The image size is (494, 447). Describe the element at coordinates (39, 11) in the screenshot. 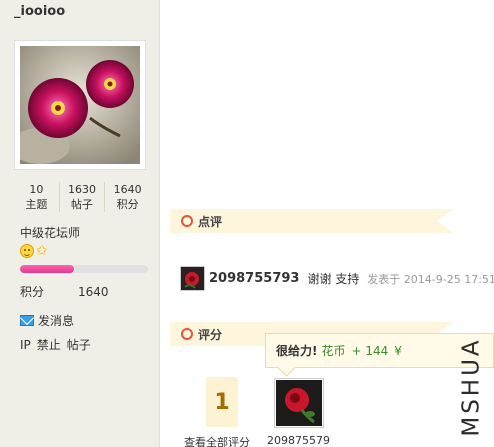

I see `username: _iooioo` at that location.